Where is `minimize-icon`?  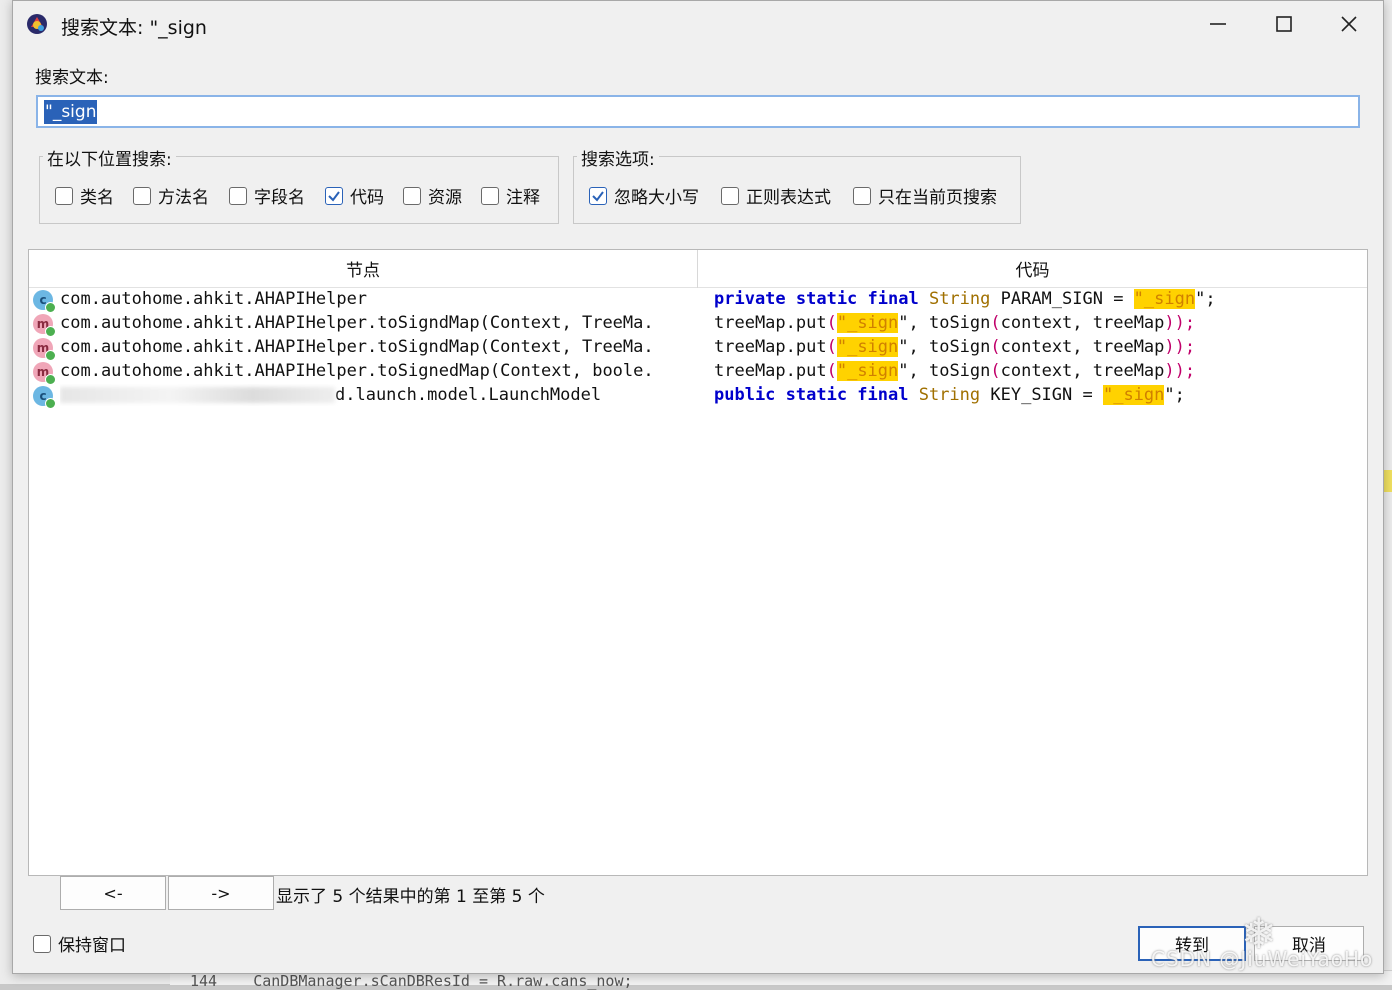 minimize-icon is located at coordinates (1218, 24).